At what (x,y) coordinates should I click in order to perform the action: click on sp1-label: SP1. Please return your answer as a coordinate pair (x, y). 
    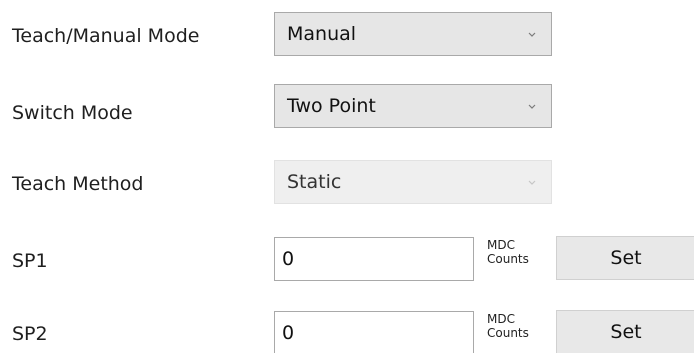
    Looking at the image, I should click on (30, 261).